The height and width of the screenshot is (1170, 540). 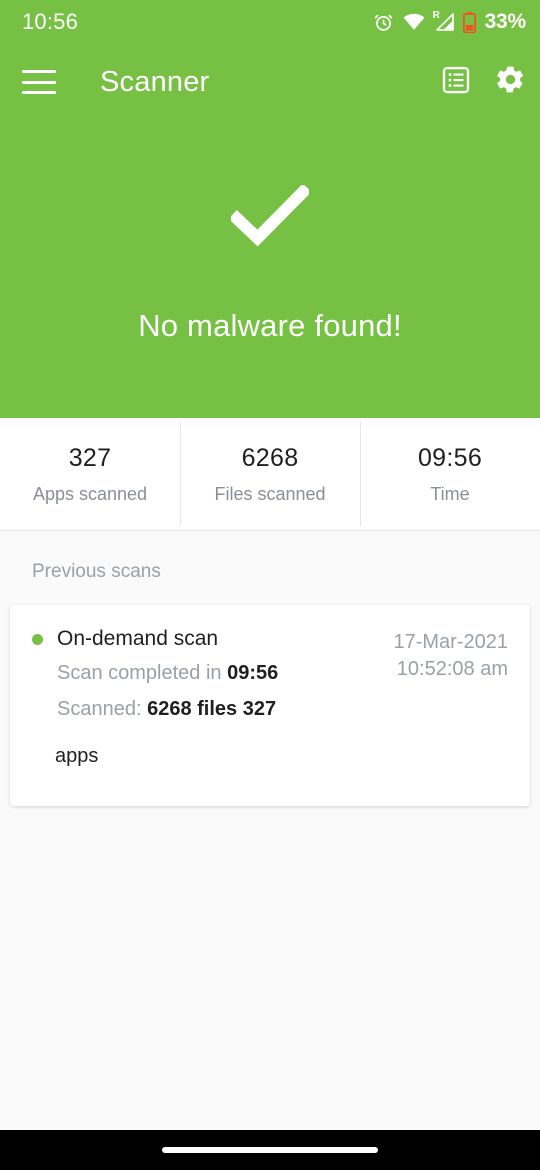 What do you see at coordinates (456, 82) in the screenshot?
I see `scan-report-icon` at bounding box center [456, 82].